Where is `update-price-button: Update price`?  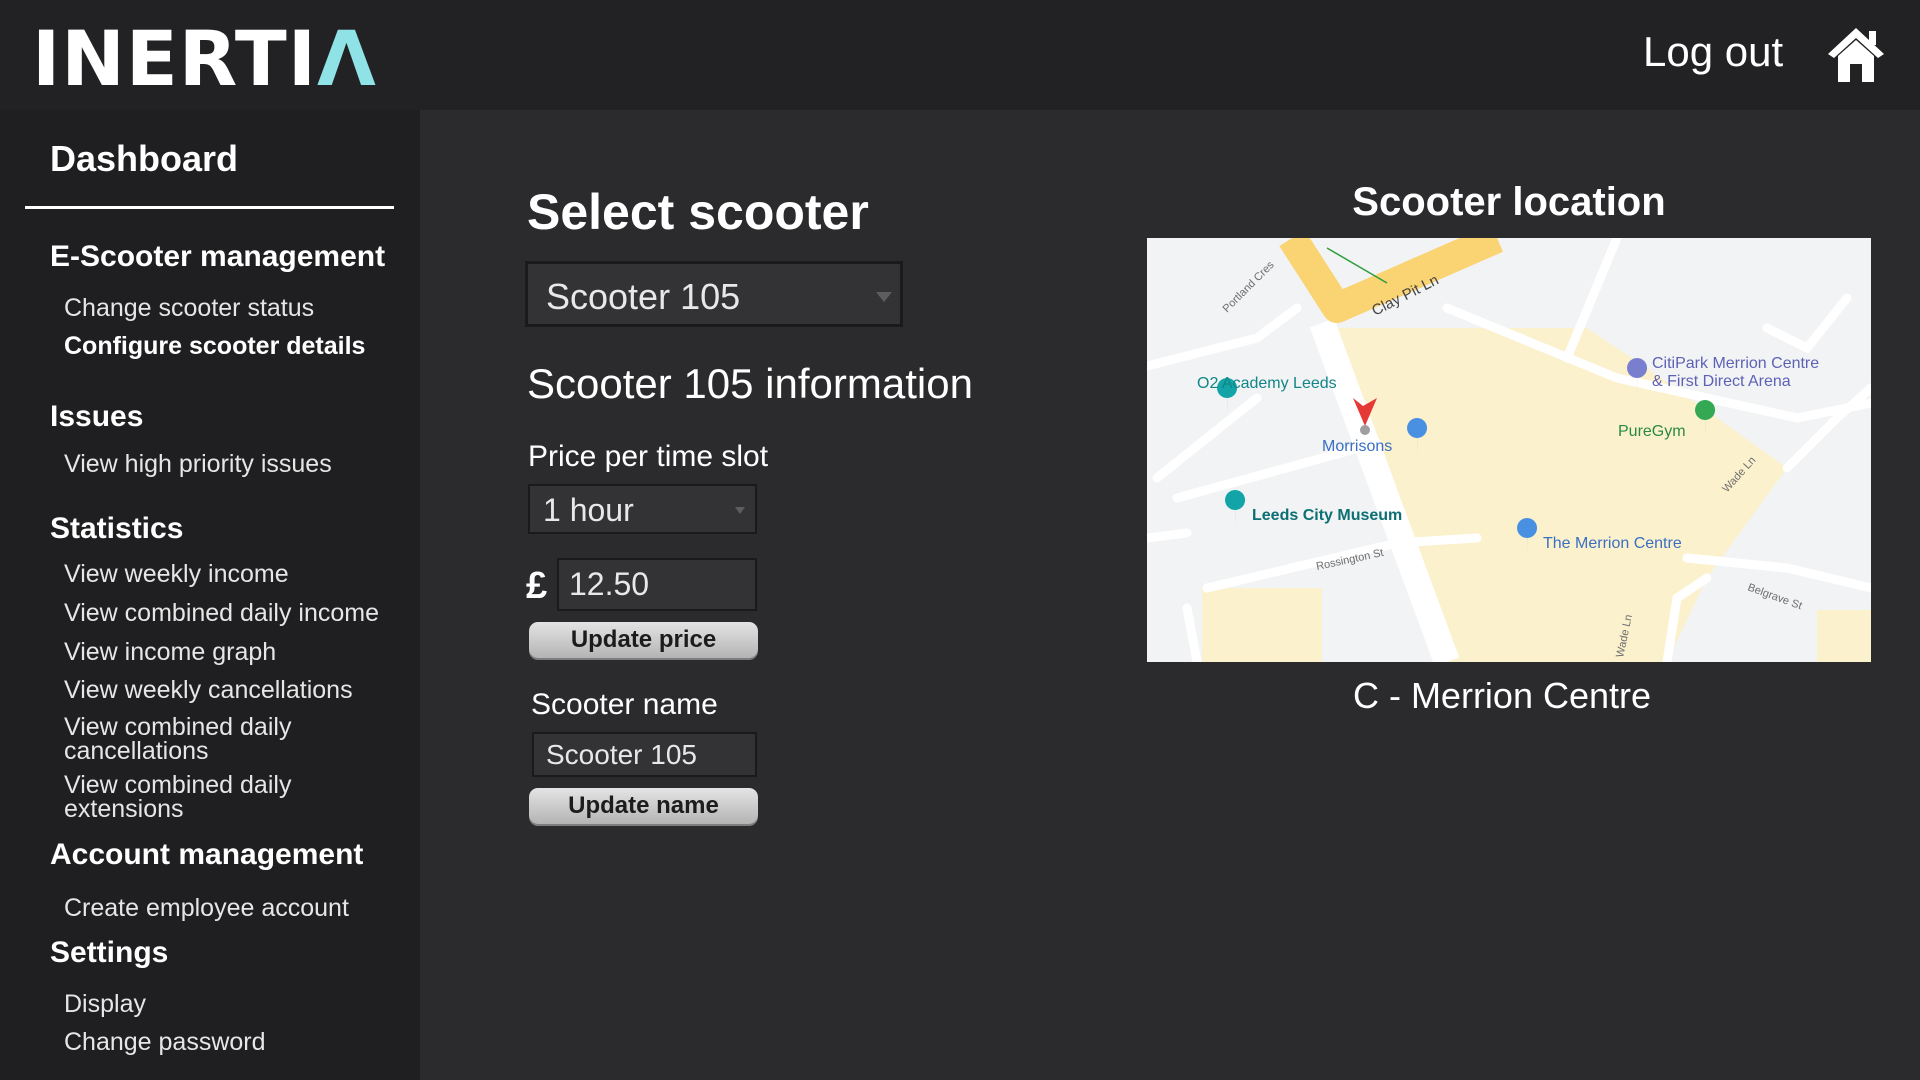 update-price-button: Update price is located at coordinates (643, 640).